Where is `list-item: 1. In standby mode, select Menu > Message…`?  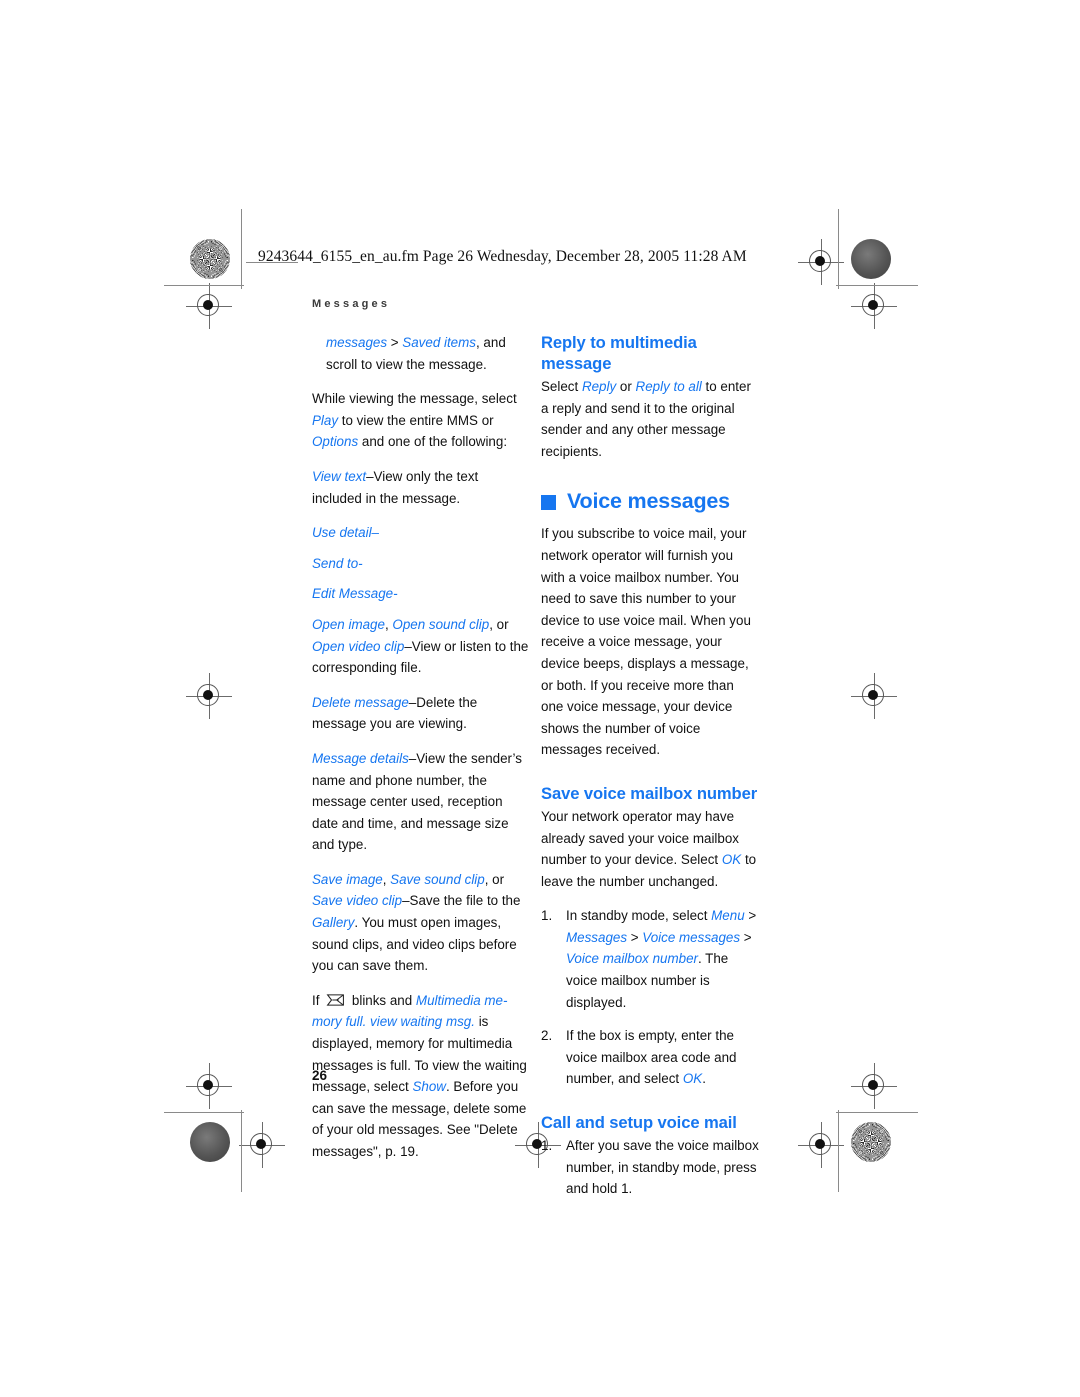 list-item: 1. In standby mode, select Menu > Message… is located at coordinates (650, 959).